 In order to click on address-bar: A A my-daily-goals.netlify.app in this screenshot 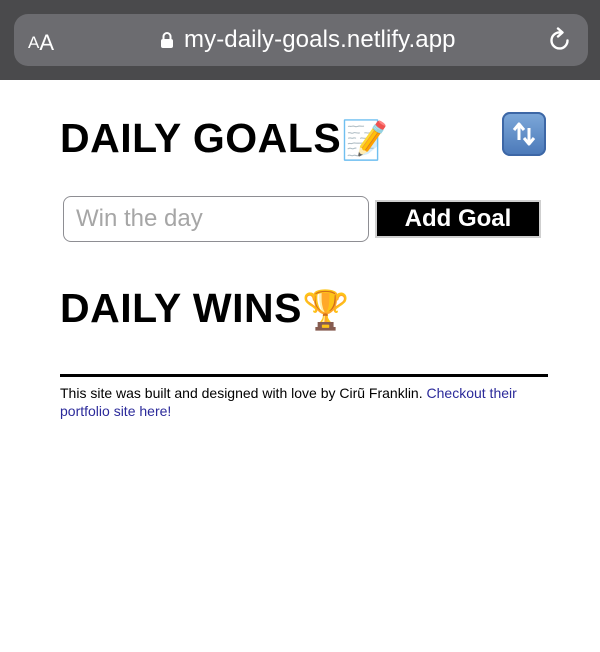, I will do `click(301, 40)`.